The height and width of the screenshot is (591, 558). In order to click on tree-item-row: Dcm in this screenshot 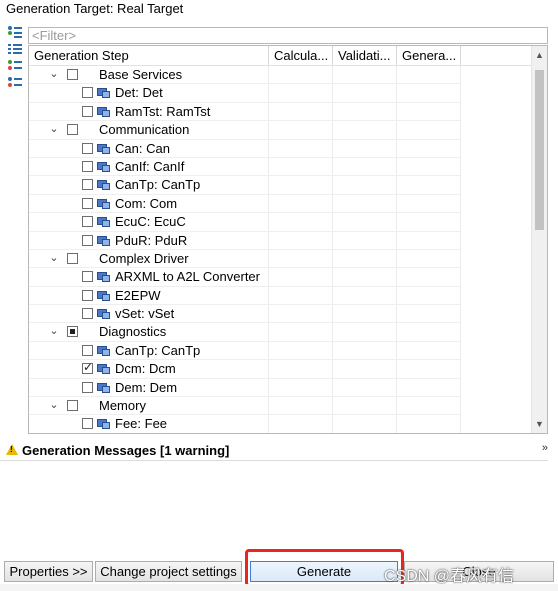, I will do `click(280, 369)`.